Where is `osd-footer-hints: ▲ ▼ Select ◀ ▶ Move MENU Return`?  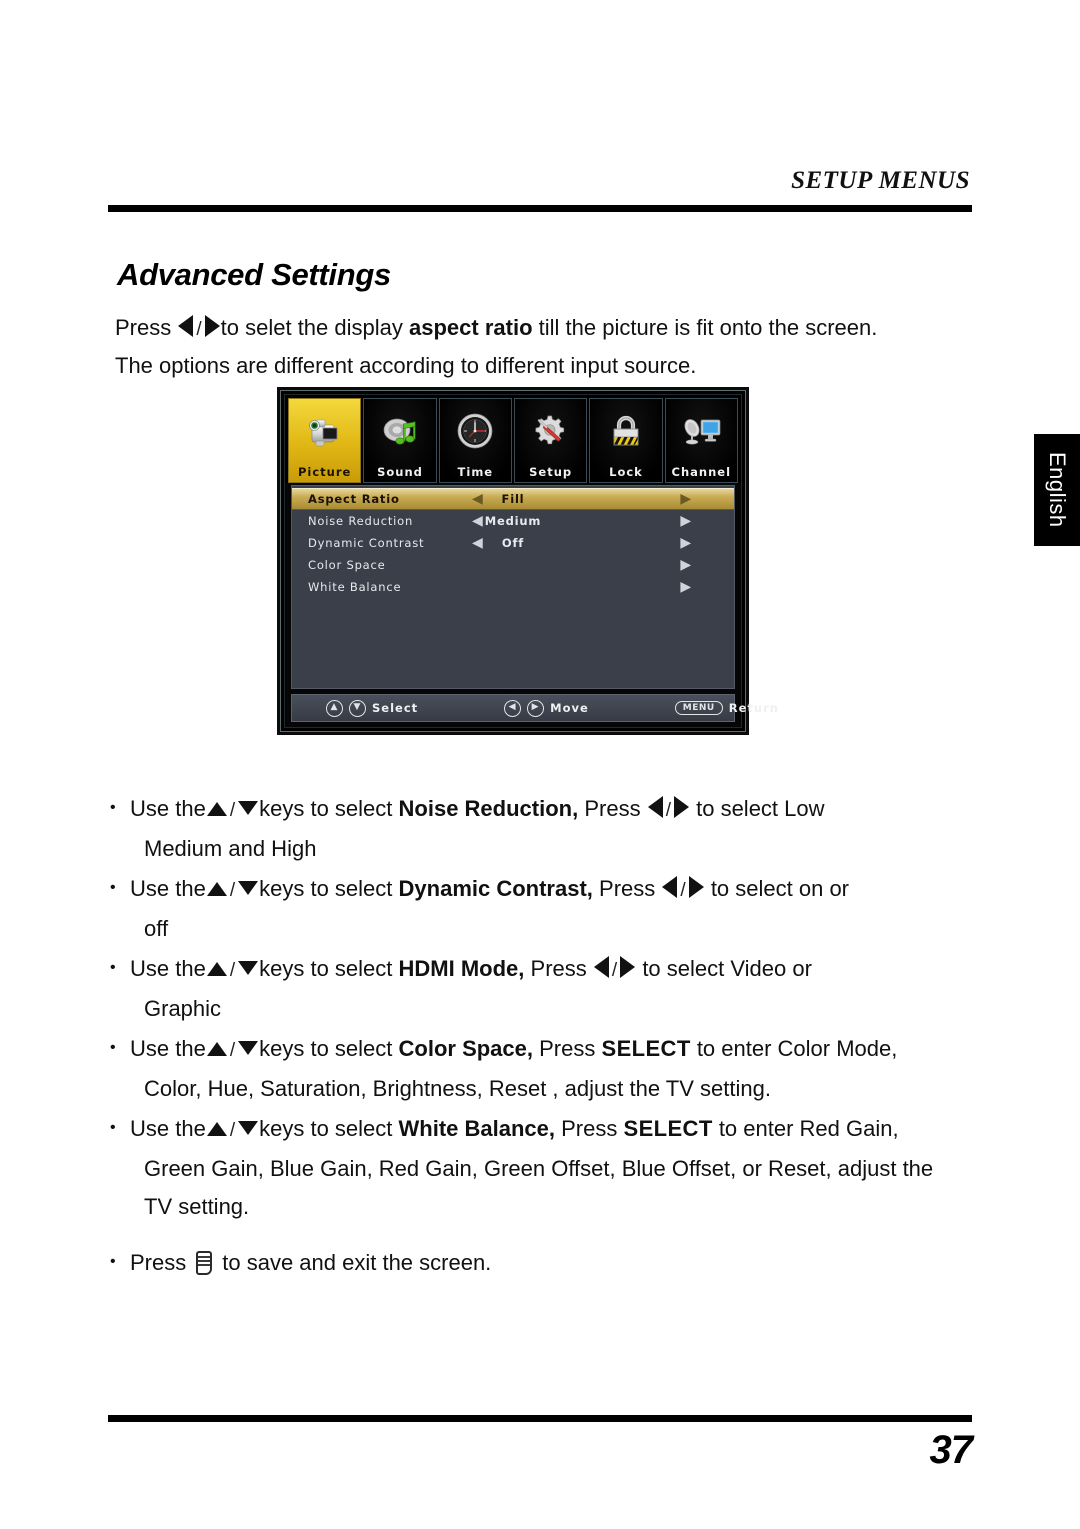
osd-footer-hints: ▲ ▼ Select ◀ ▶ Move MENU Return is located at coordinates (534, 708).